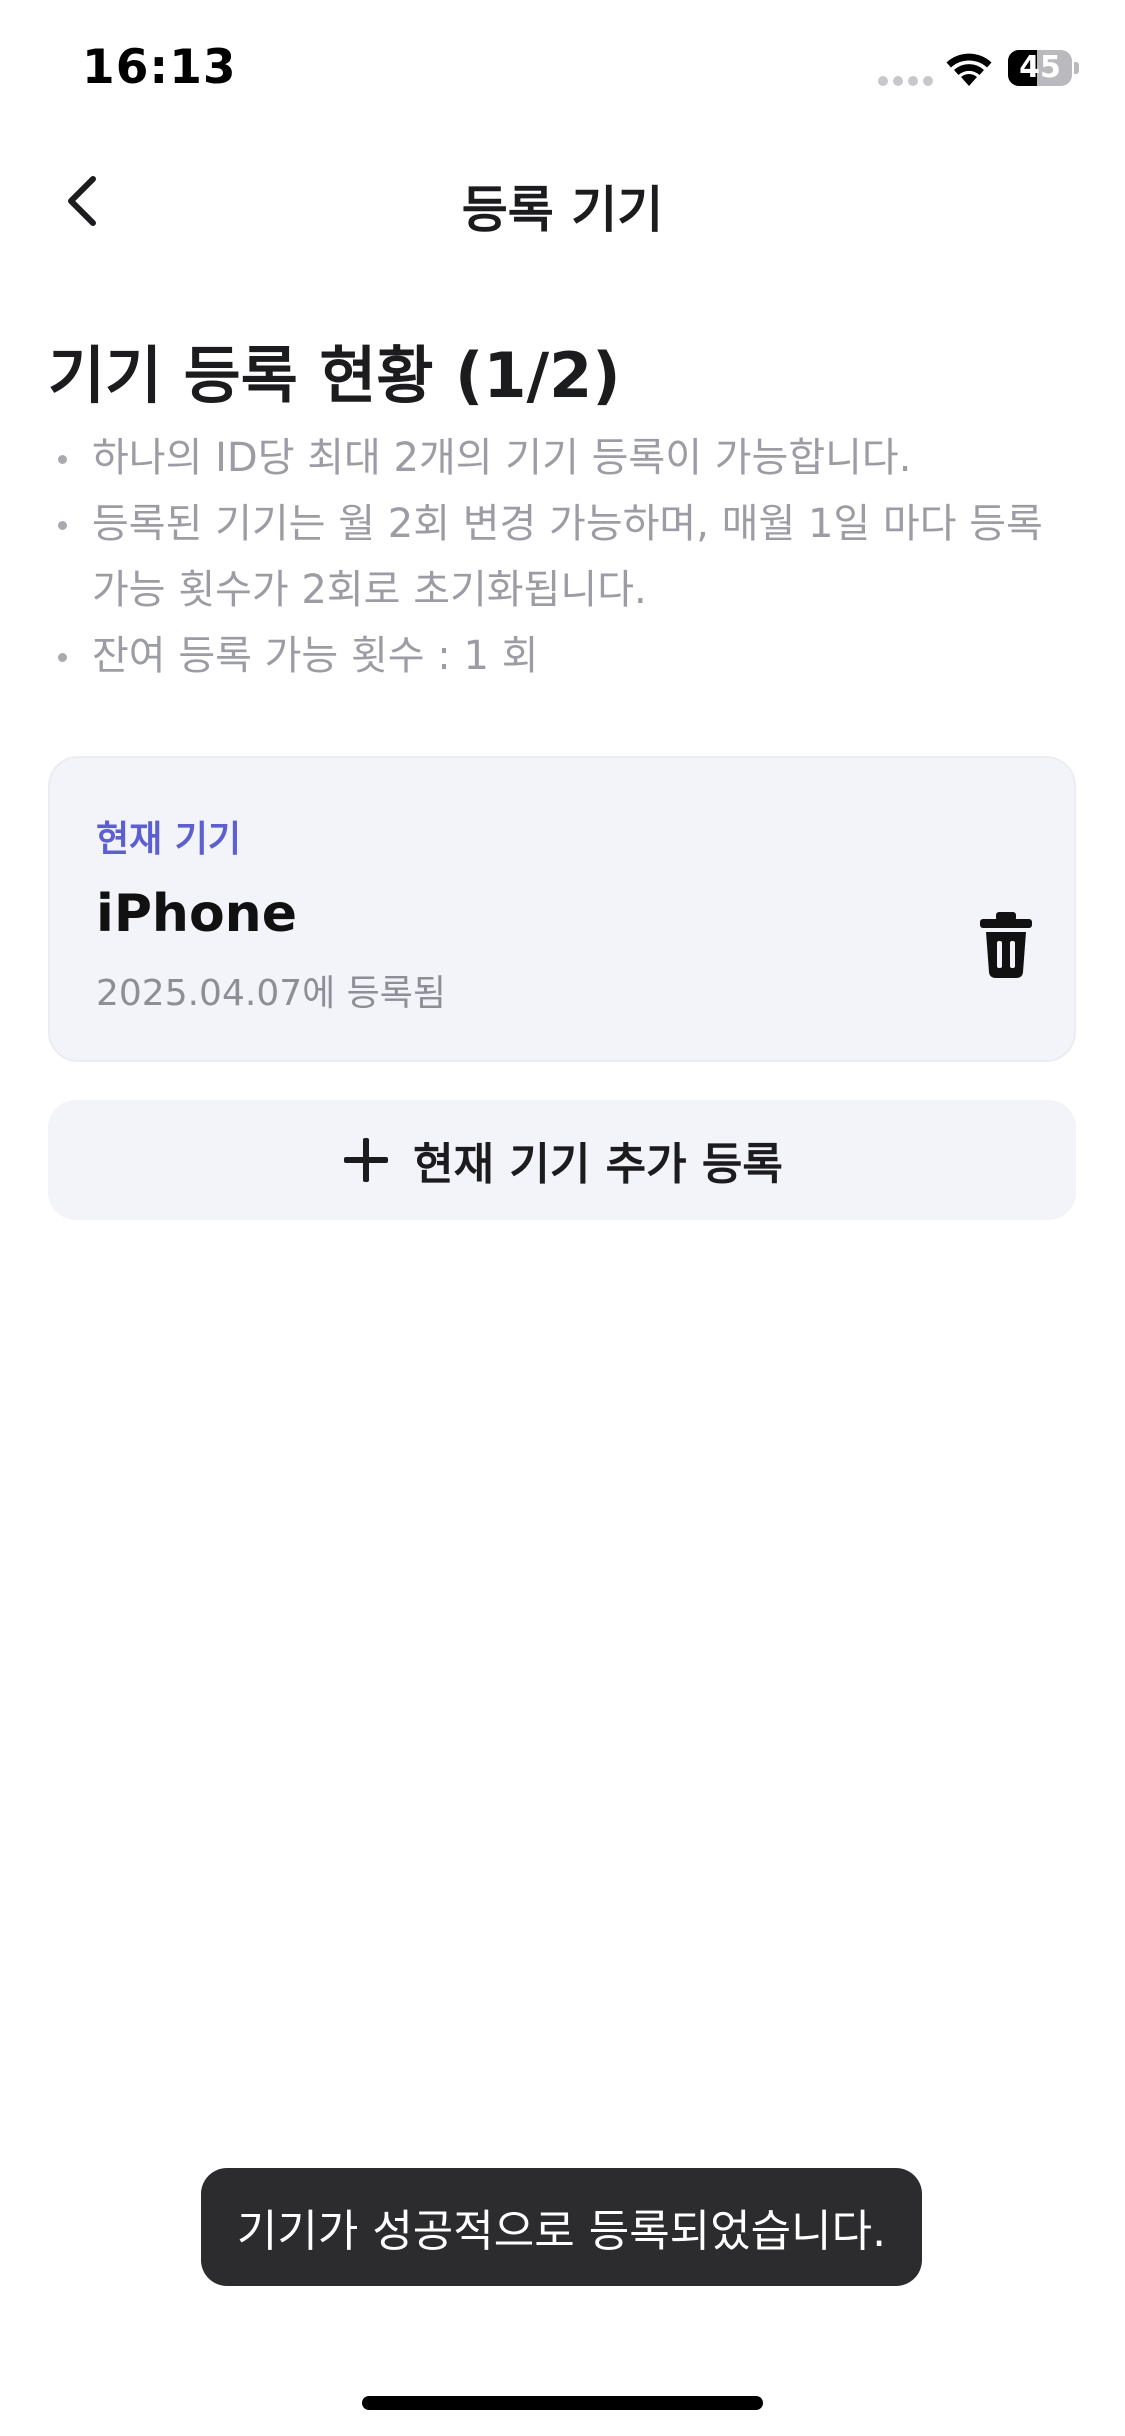 The width and height of the screenshot is (1125, 2436). What do you see at coordinates (563, 656) in the screenshot?
I see `notice-item: 잔여 등록 가능 횟수 : 1 회` at bounding box center [563, 656].